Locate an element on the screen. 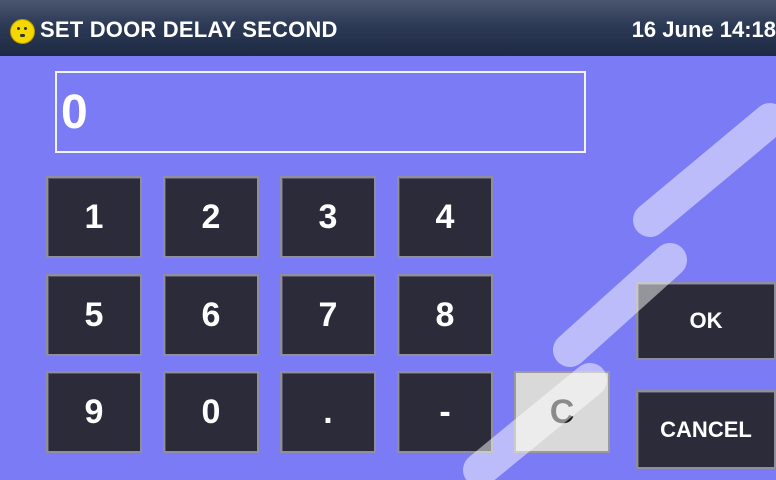  date-time-display: 16 June 14:18 is located at coordinates (703, 29).